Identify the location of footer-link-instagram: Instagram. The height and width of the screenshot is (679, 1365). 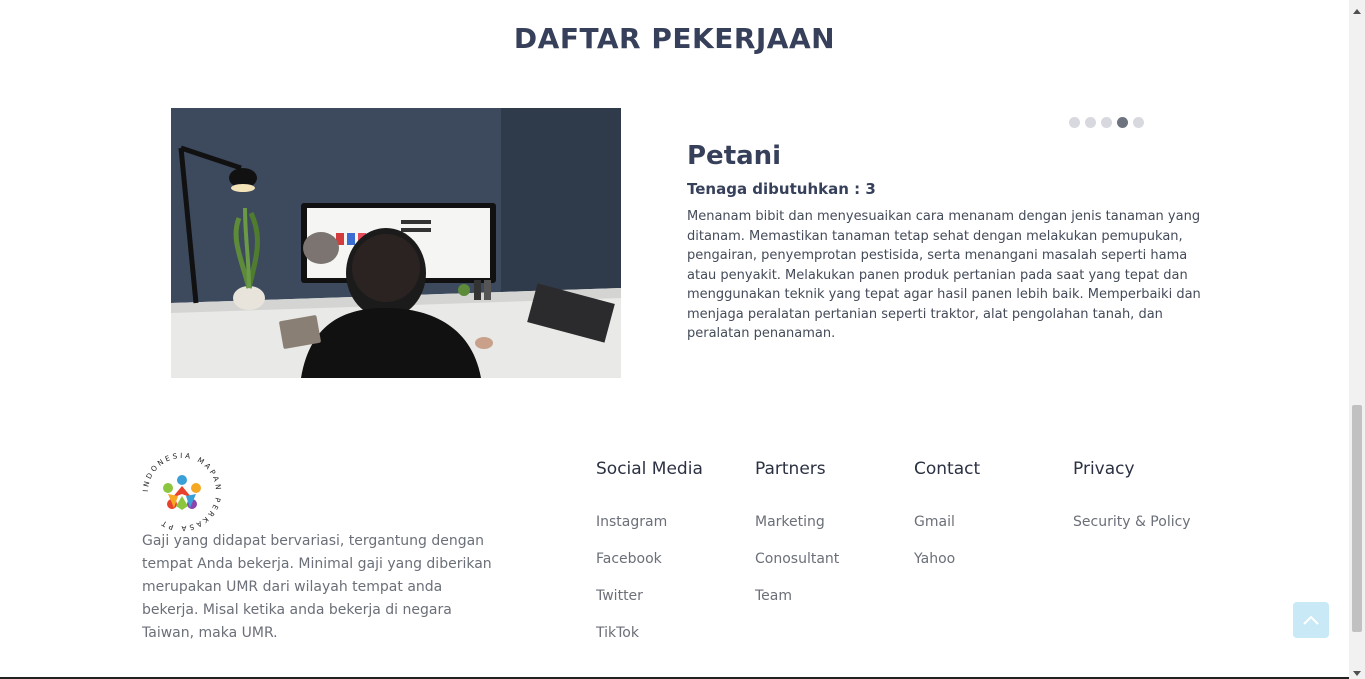
(673, 530).